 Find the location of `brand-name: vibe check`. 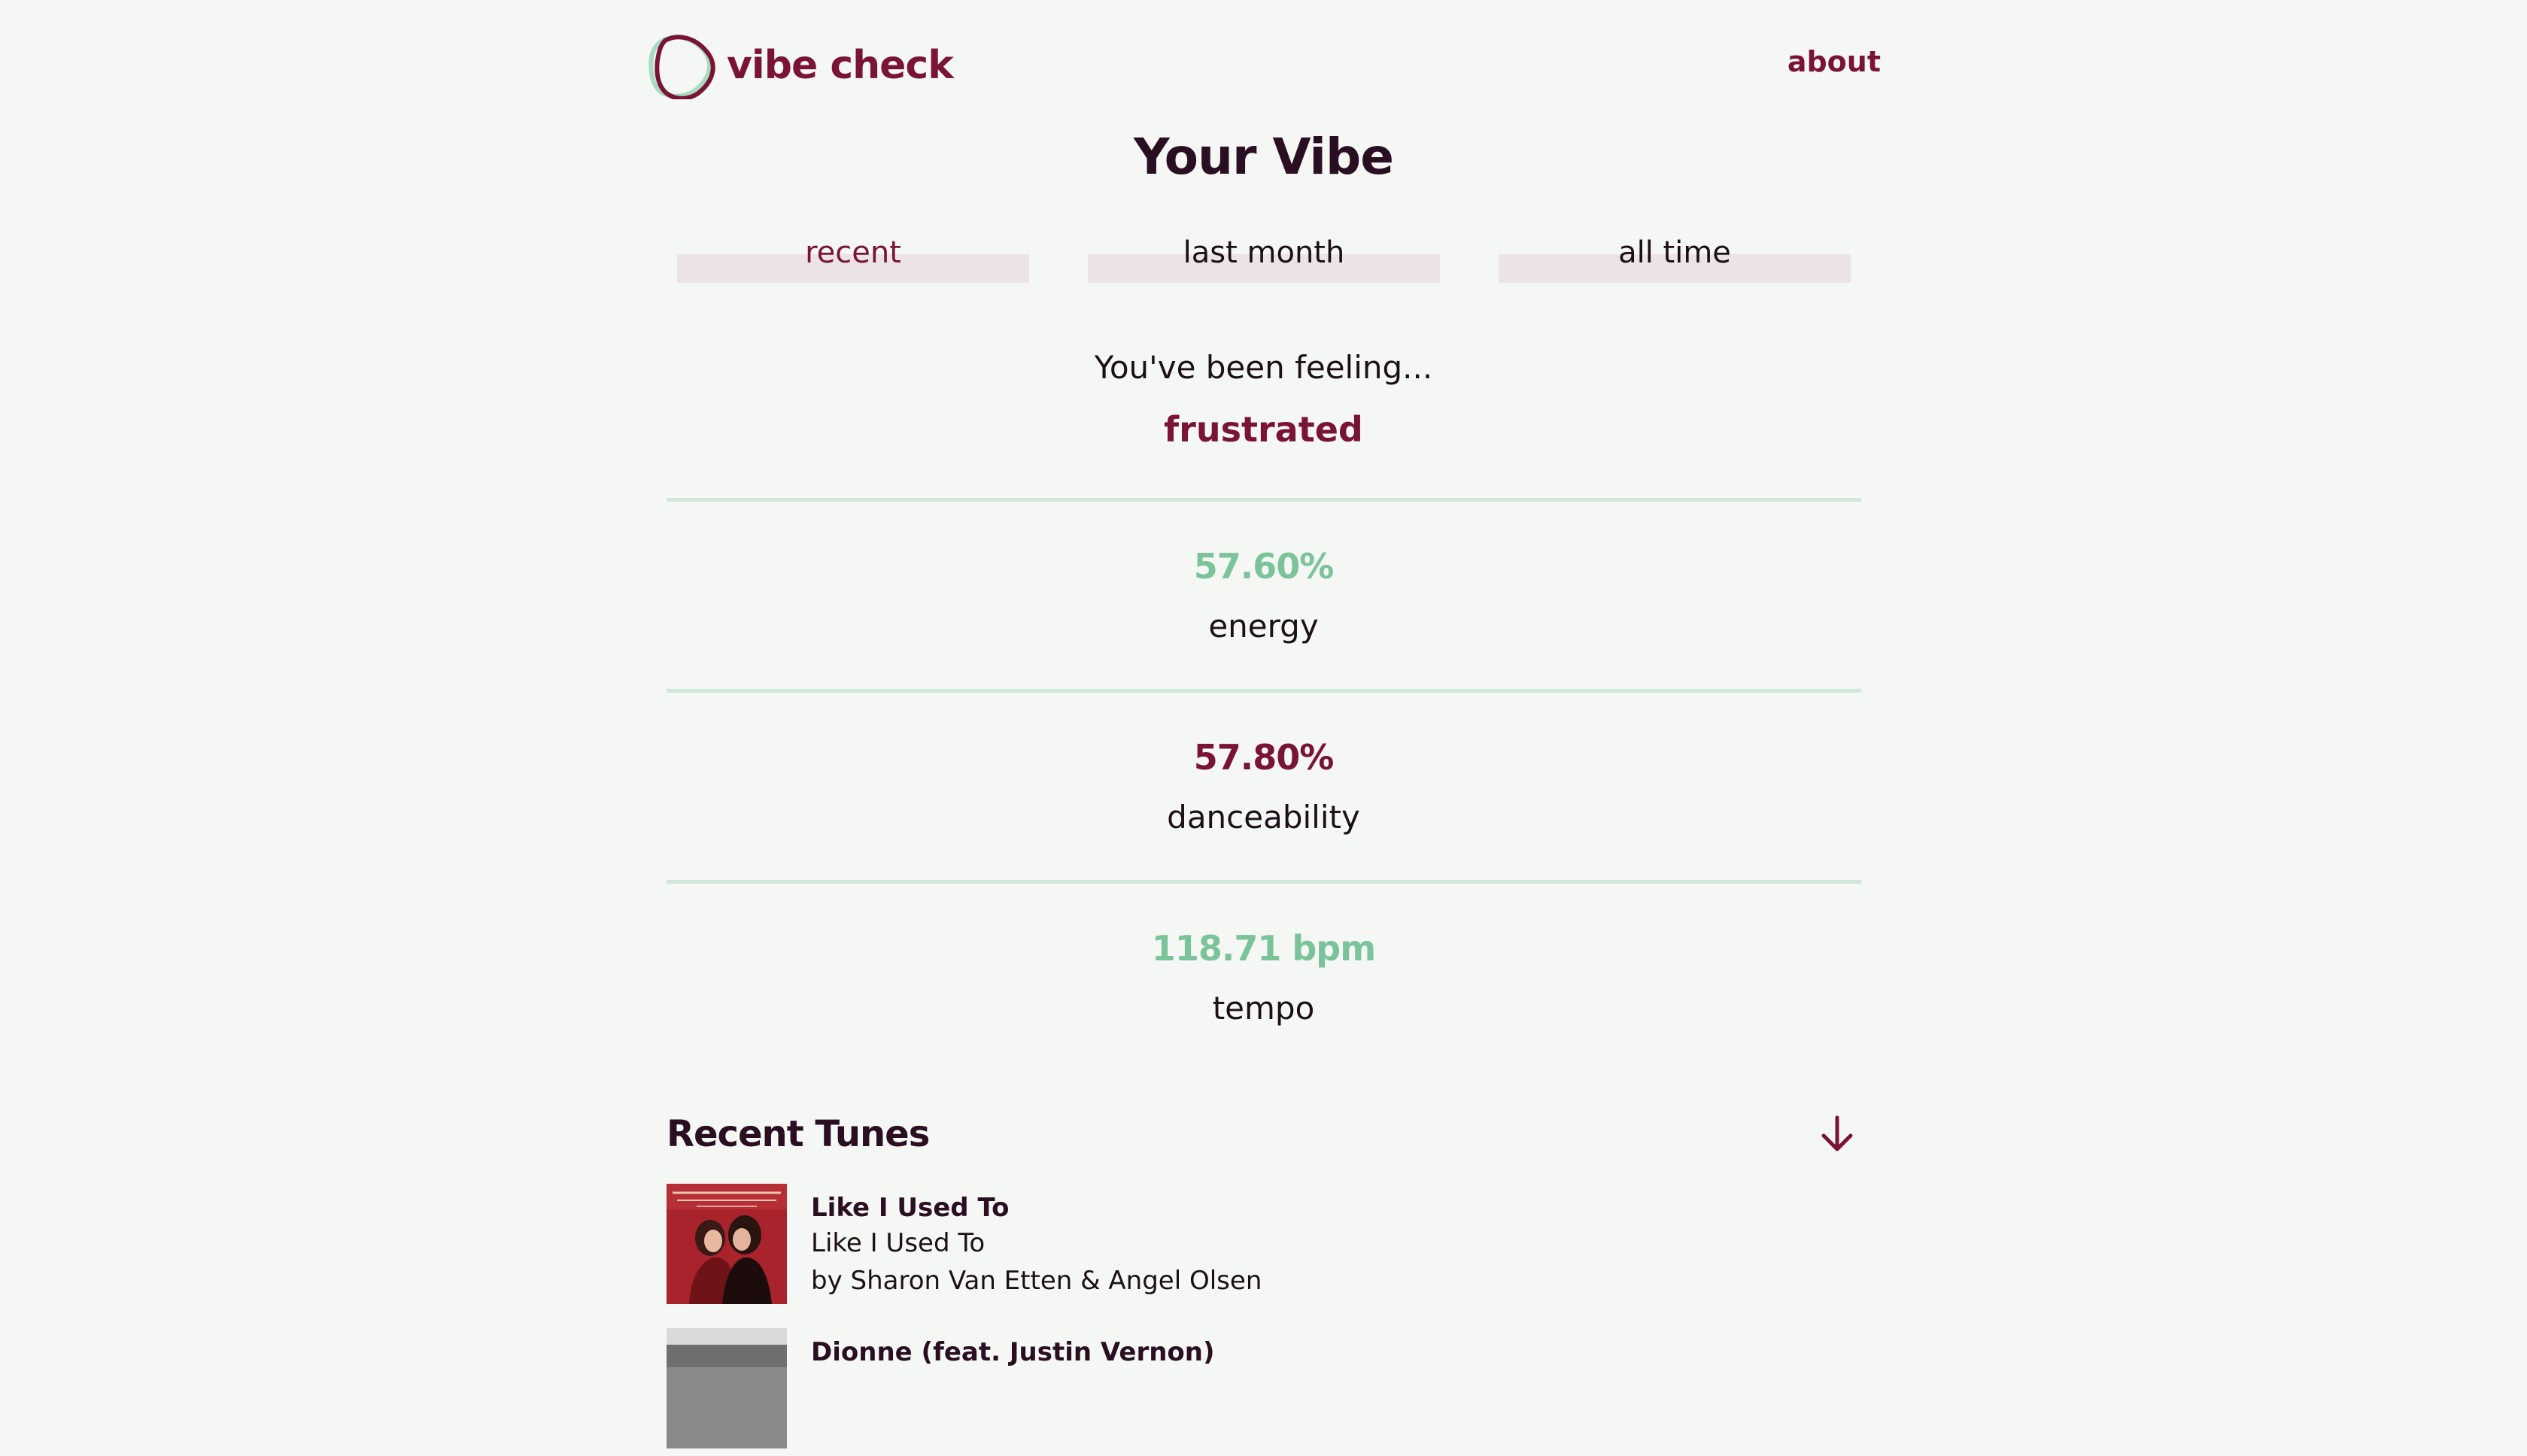

brand-name: vibe check is located at coordinates (840, 65).